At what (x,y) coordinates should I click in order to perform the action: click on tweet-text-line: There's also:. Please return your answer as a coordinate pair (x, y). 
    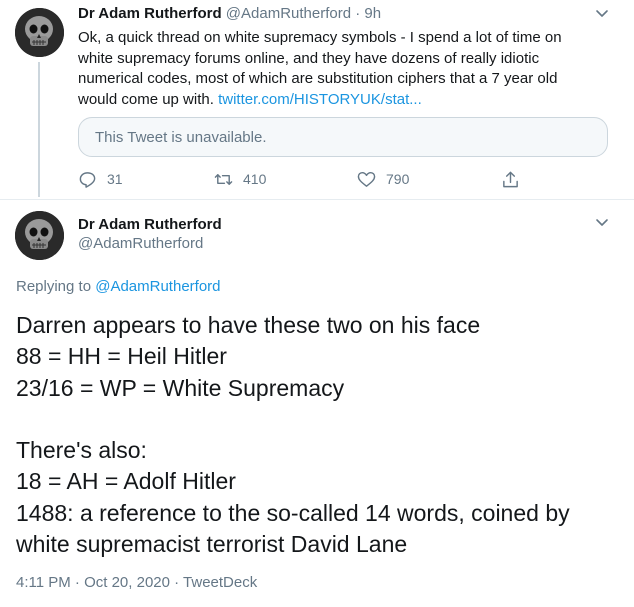
    Looking at the image, I should click on (81, 450).